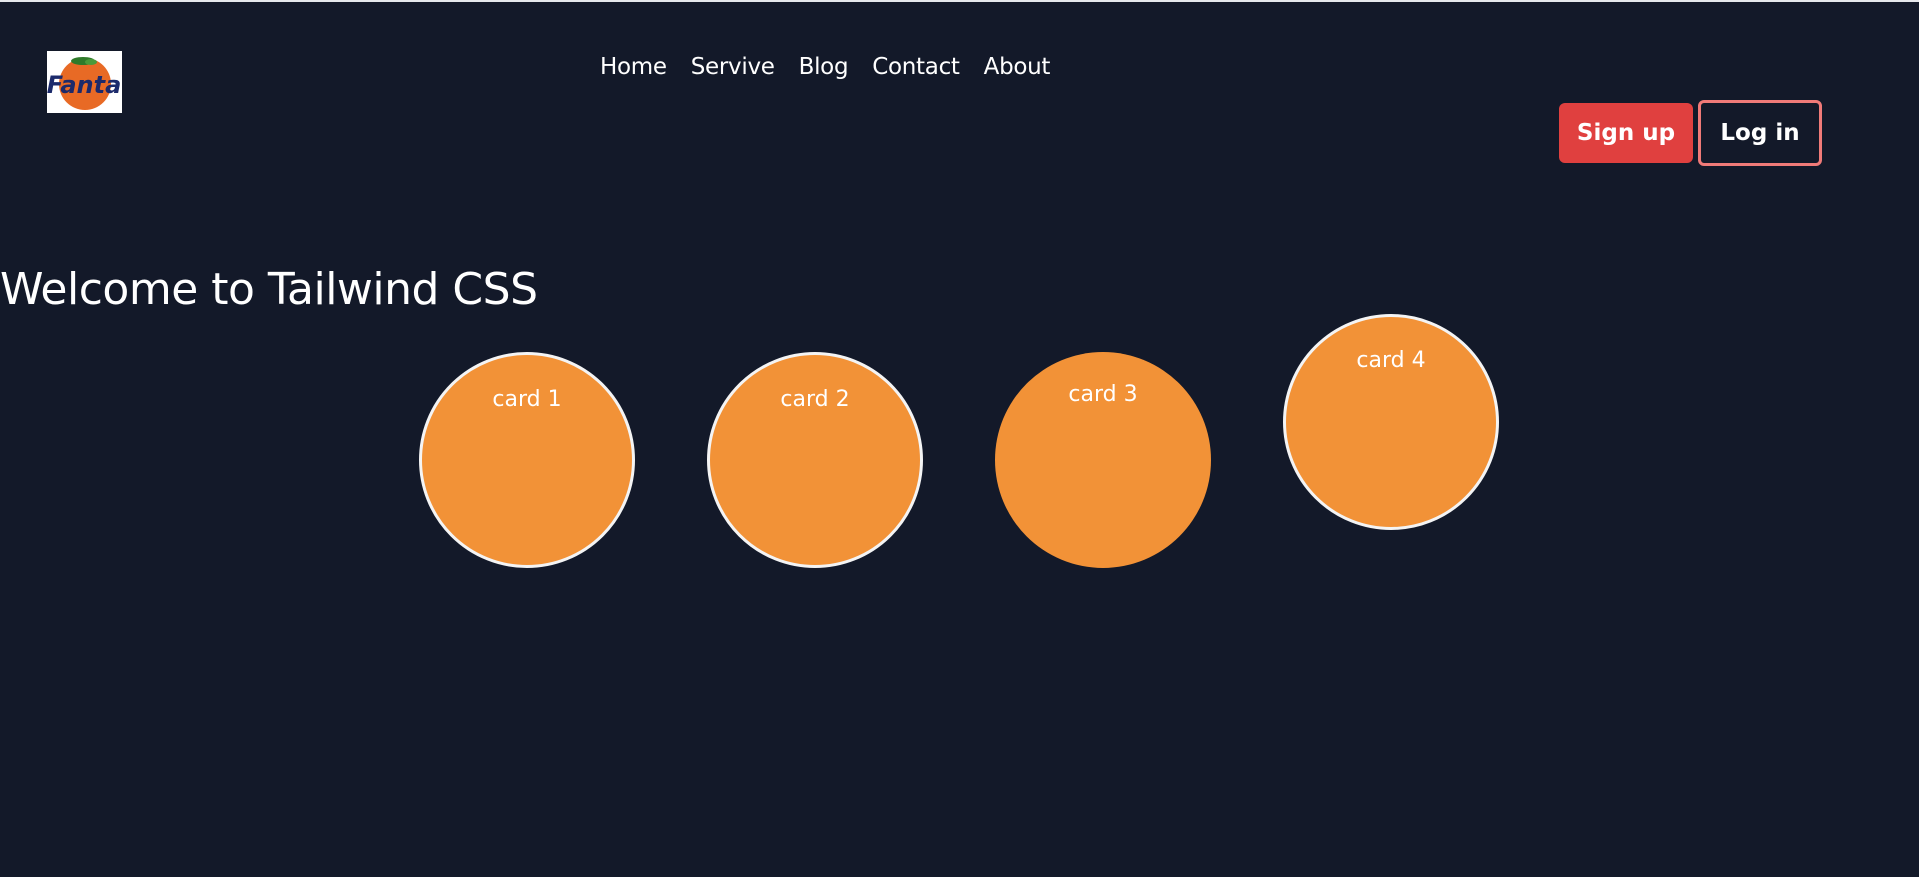 This screenshot has height=877, width=1919. Describe the element at coordinates (527, 460) in the screenshot. I see `card-1: card 1` at that location.